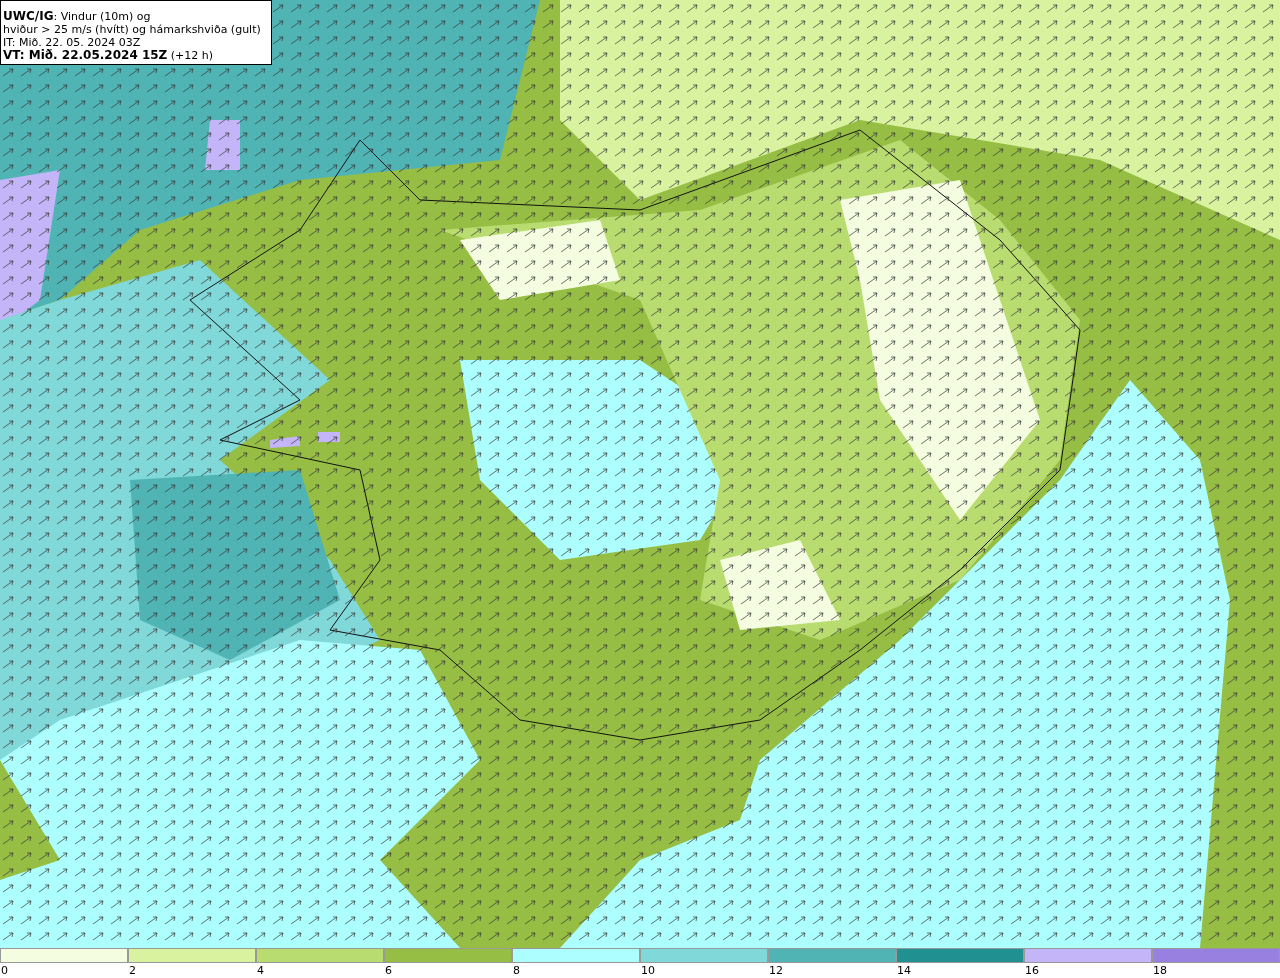 This screenshot has height=978, width=1280. I want to click on legend-label: 10, so click(648, 970).